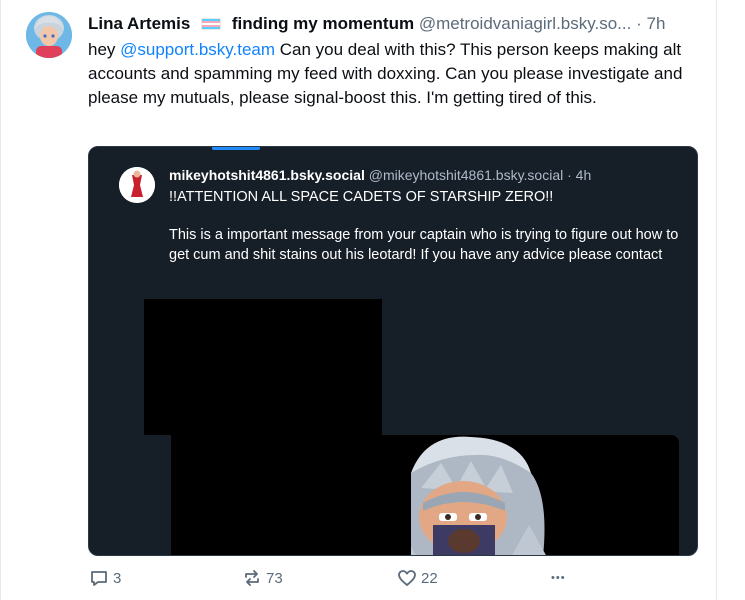  I want to click on quoted-author-avatar, so click(137, 185).